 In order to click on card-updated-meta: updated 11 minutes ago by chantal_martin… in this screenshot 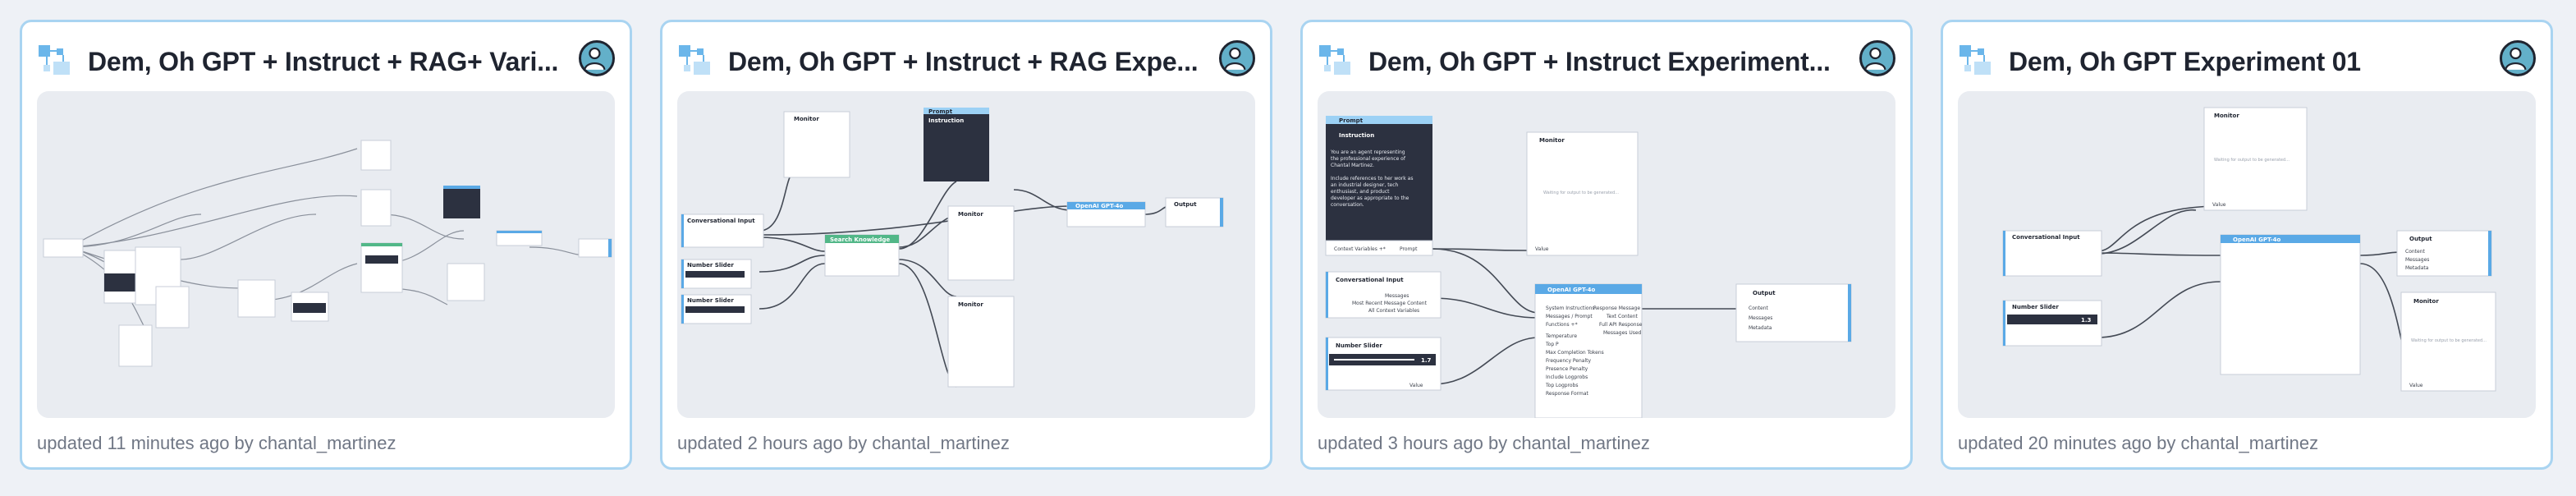, I will do `click(217, 444)`.